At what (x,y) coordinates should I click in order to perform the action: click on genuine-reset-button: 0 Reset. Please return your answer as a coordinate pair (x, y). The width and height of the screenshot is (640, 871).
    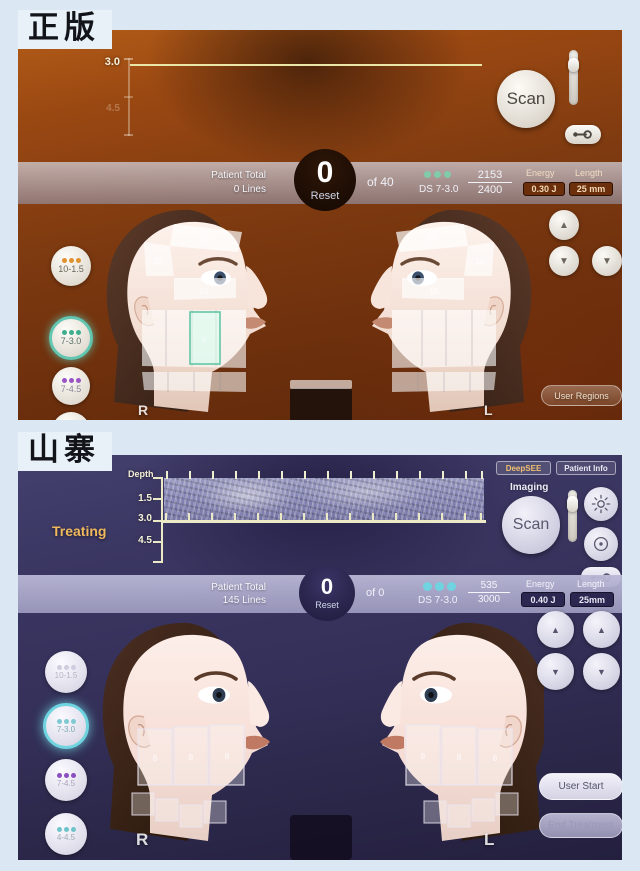
    Looking at the image, I should click on (325, 180).